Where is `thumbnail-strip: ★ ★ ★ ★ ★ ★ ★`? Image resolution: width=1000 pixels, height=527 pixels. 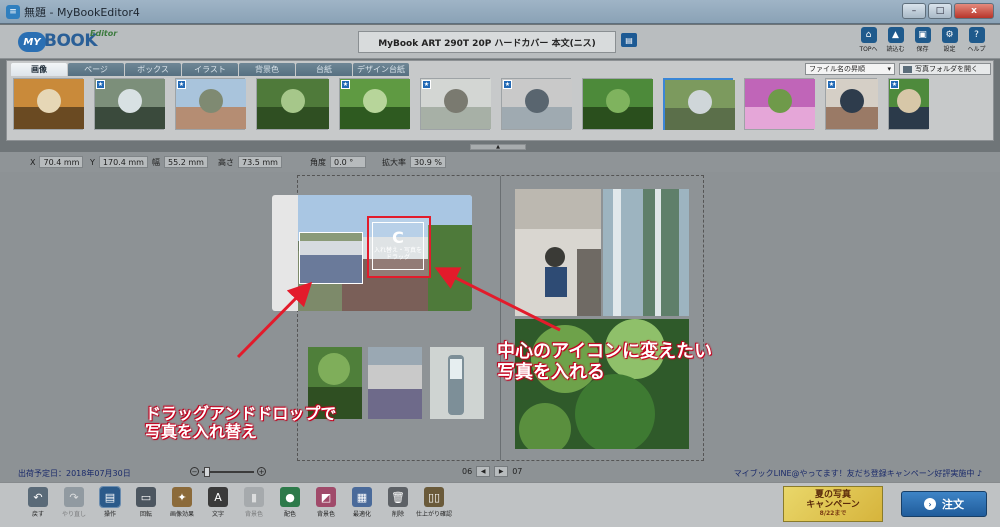
thumbnail-strip: ★ ★ ★ ★ ★ ★ ★ is located at coordinates (503, 105).